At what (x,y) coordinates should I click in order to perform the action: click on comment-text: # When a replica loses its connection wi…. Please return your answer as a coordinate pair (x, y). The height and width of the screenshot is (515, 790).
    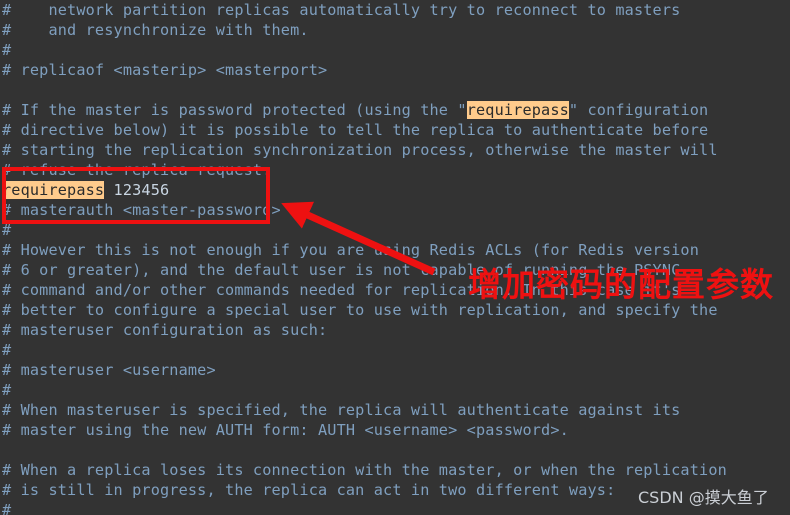
    Looking at the image, I should click on (364, 470).